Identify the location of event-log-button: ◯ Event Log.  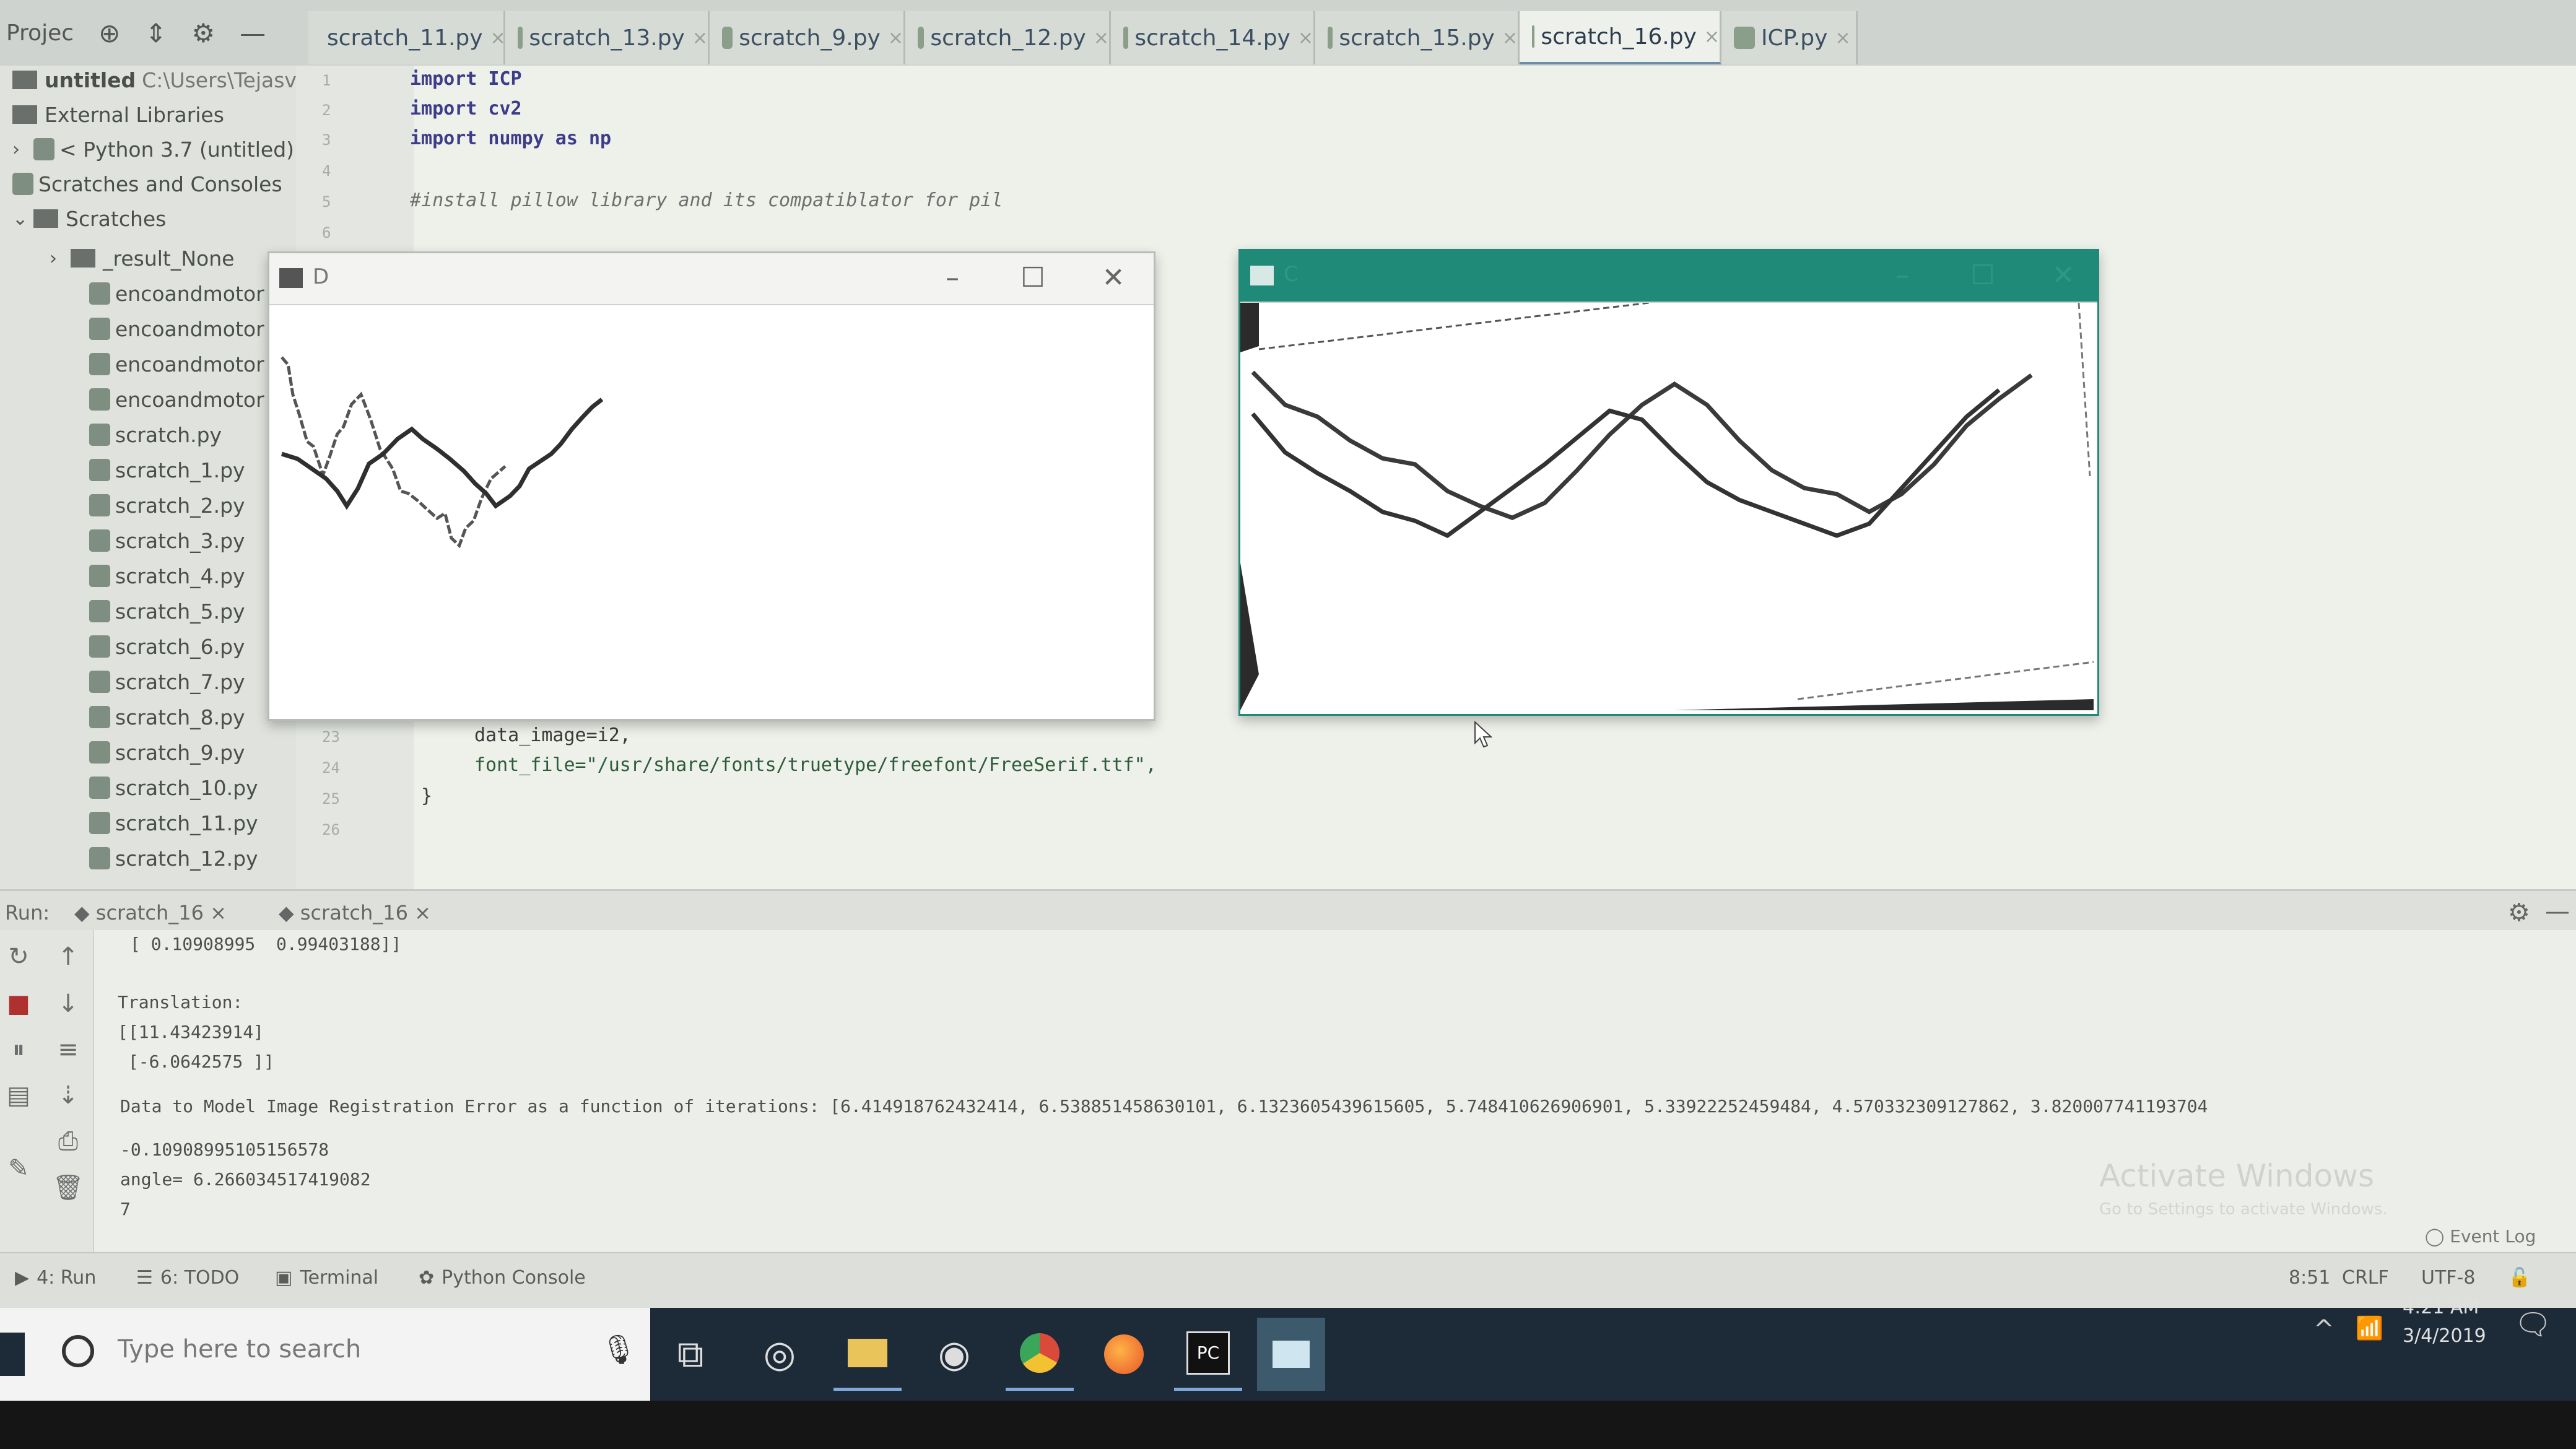
(2480, 1236).